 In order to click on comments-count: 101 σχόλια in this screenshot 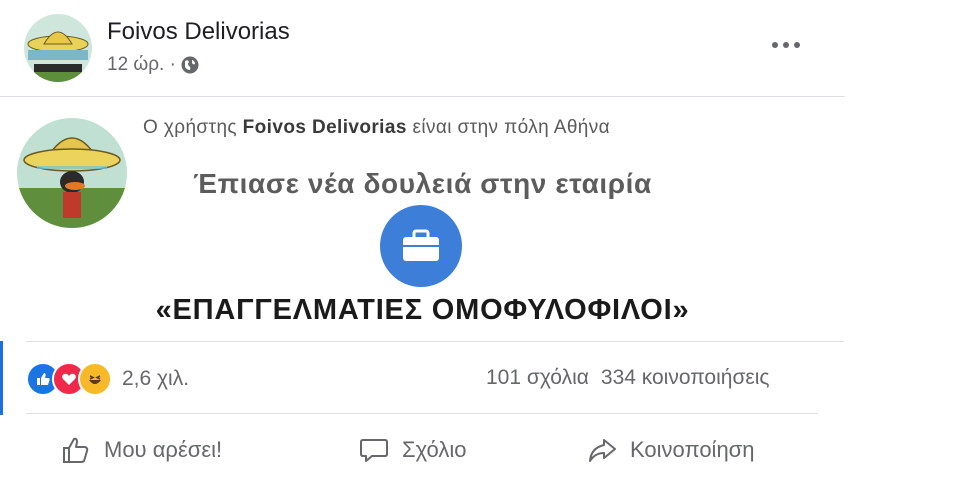, I will do `click(537, 378)`.